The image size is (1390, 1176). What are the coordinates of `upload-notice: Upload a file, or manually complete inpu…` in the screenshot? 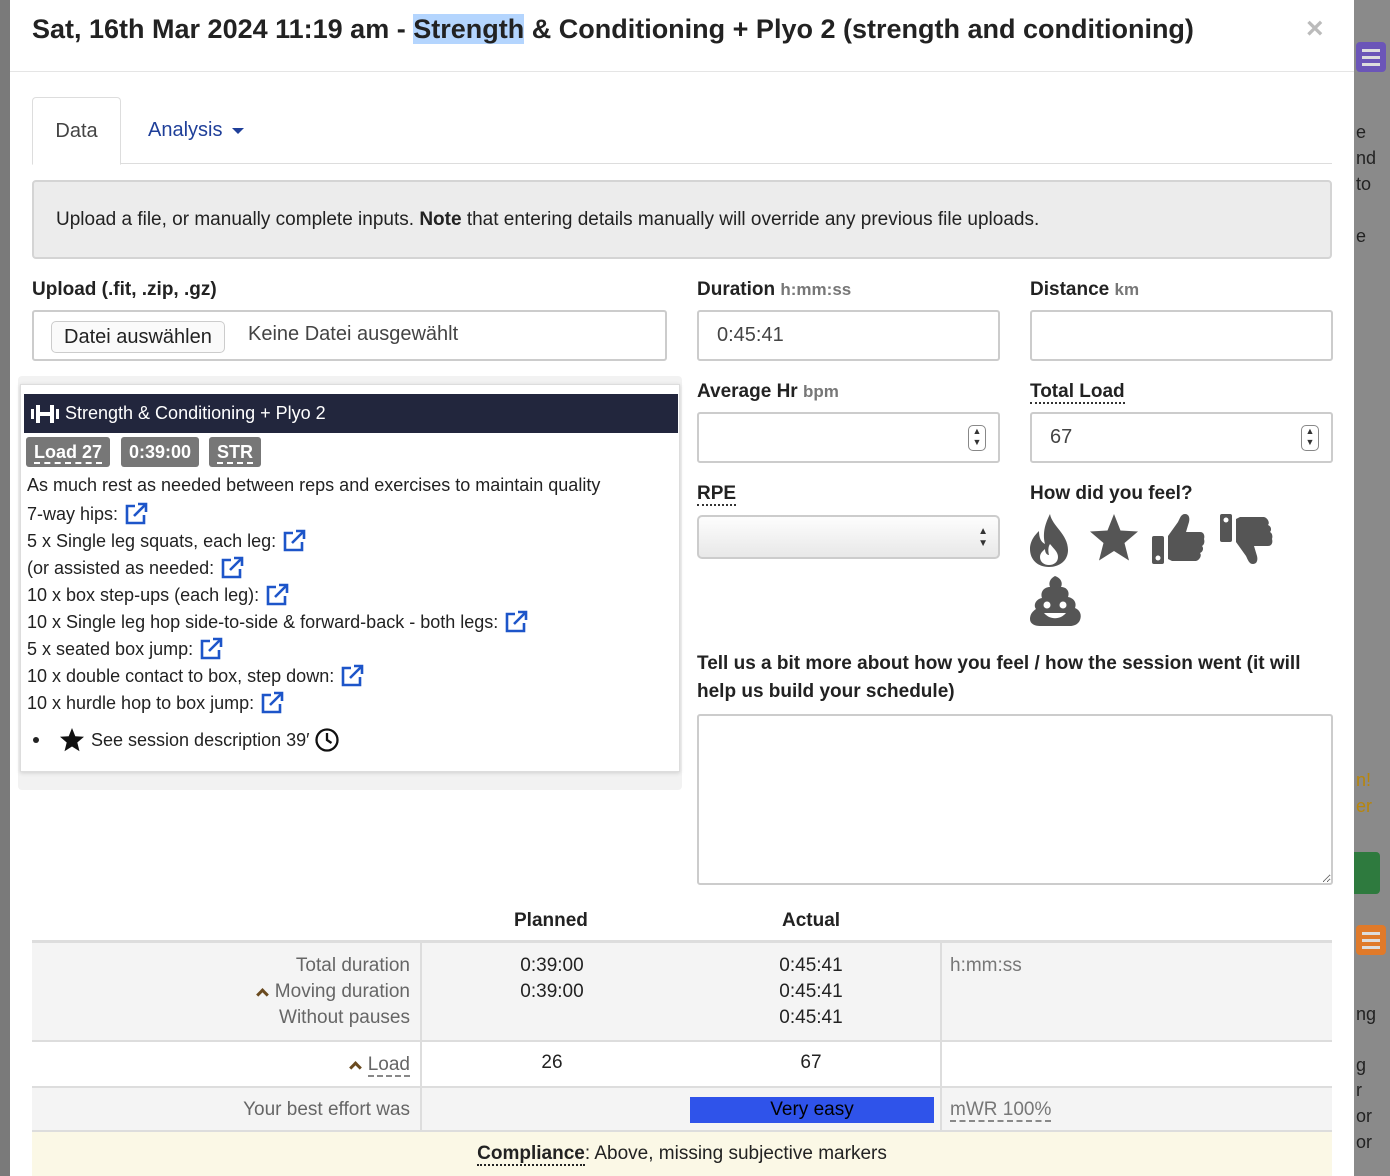 It's located at (682, 219).